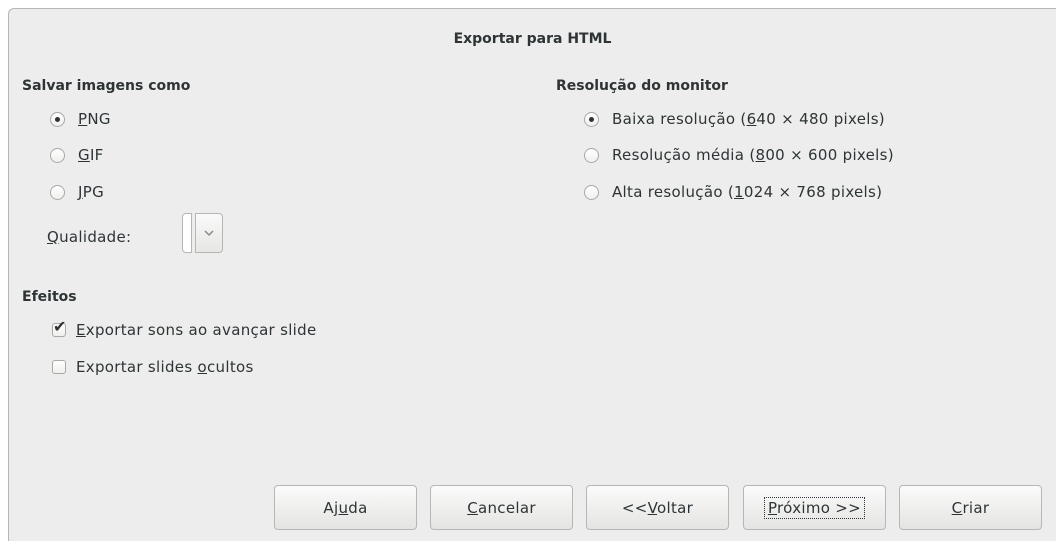 The height and width of the screenshot is (541, 1056). I want to click on radio-high-resolution: Alta resolução (1024 × 768 pixels), so click(733, 192).